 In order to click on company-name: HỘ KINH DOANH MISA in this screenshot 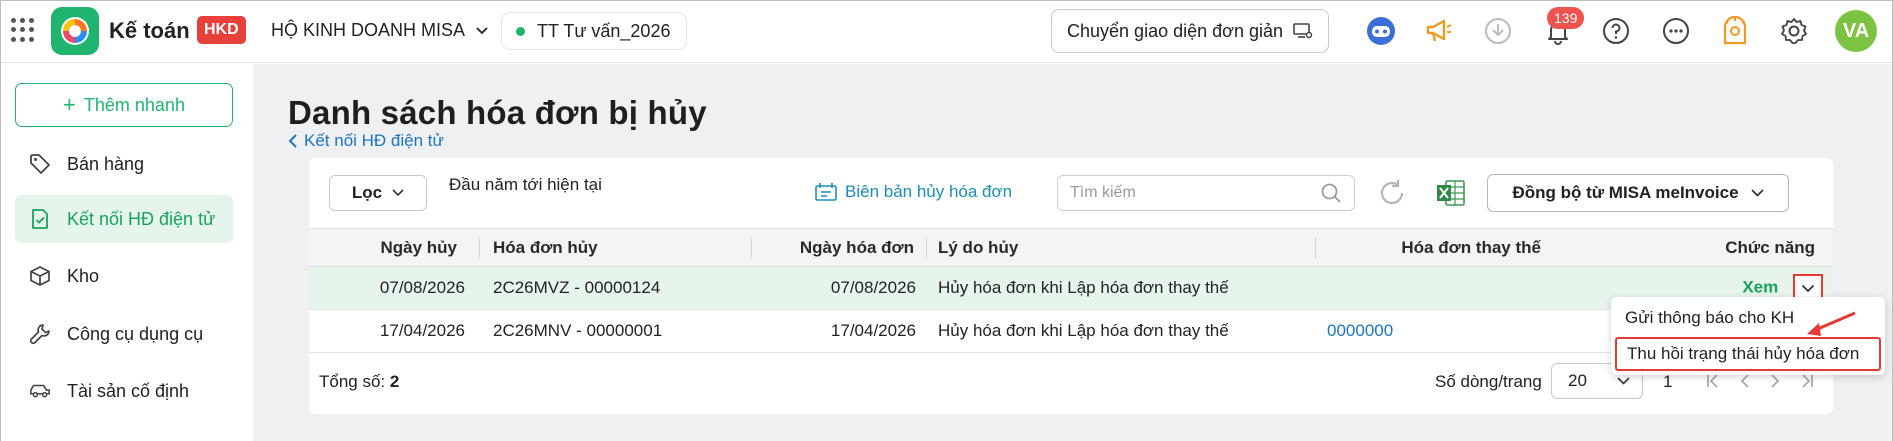, I will do `click(368, 30)`.